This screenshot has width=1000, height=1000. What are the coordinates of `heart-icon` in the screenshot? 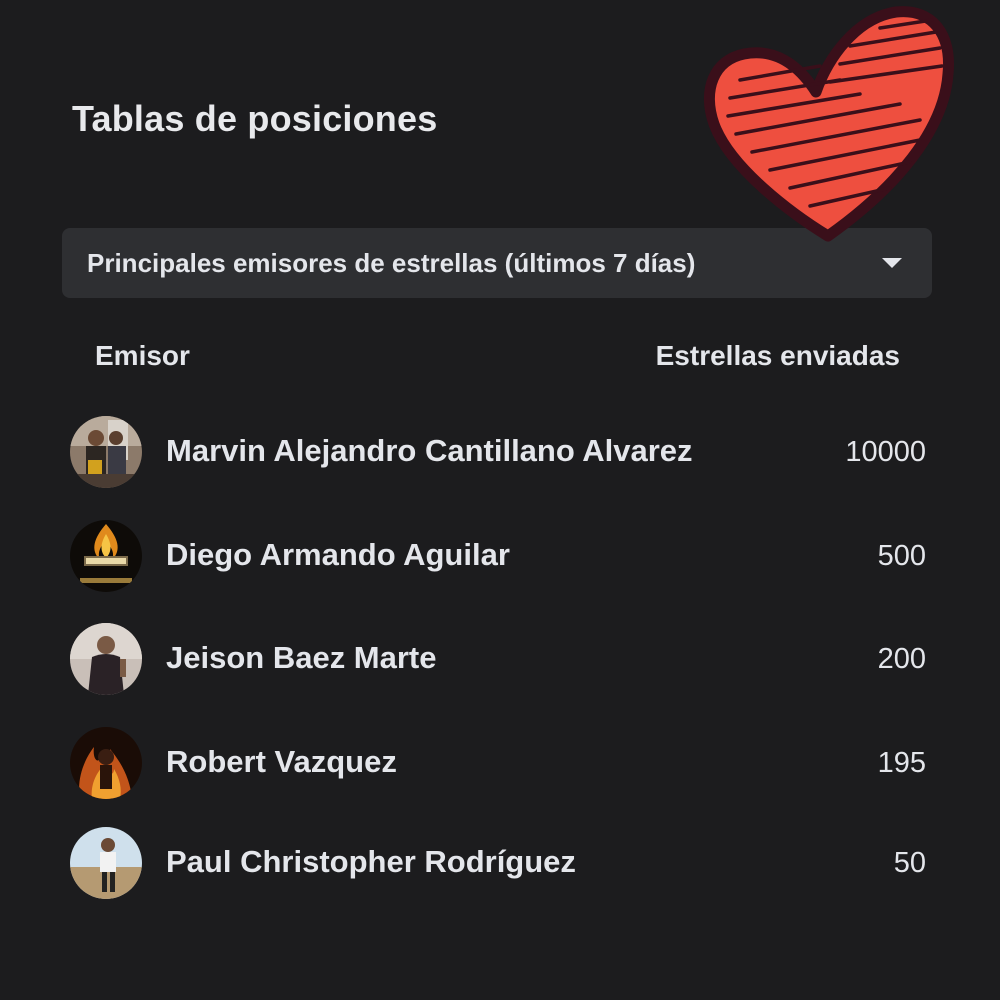 It's located at (830, 130).